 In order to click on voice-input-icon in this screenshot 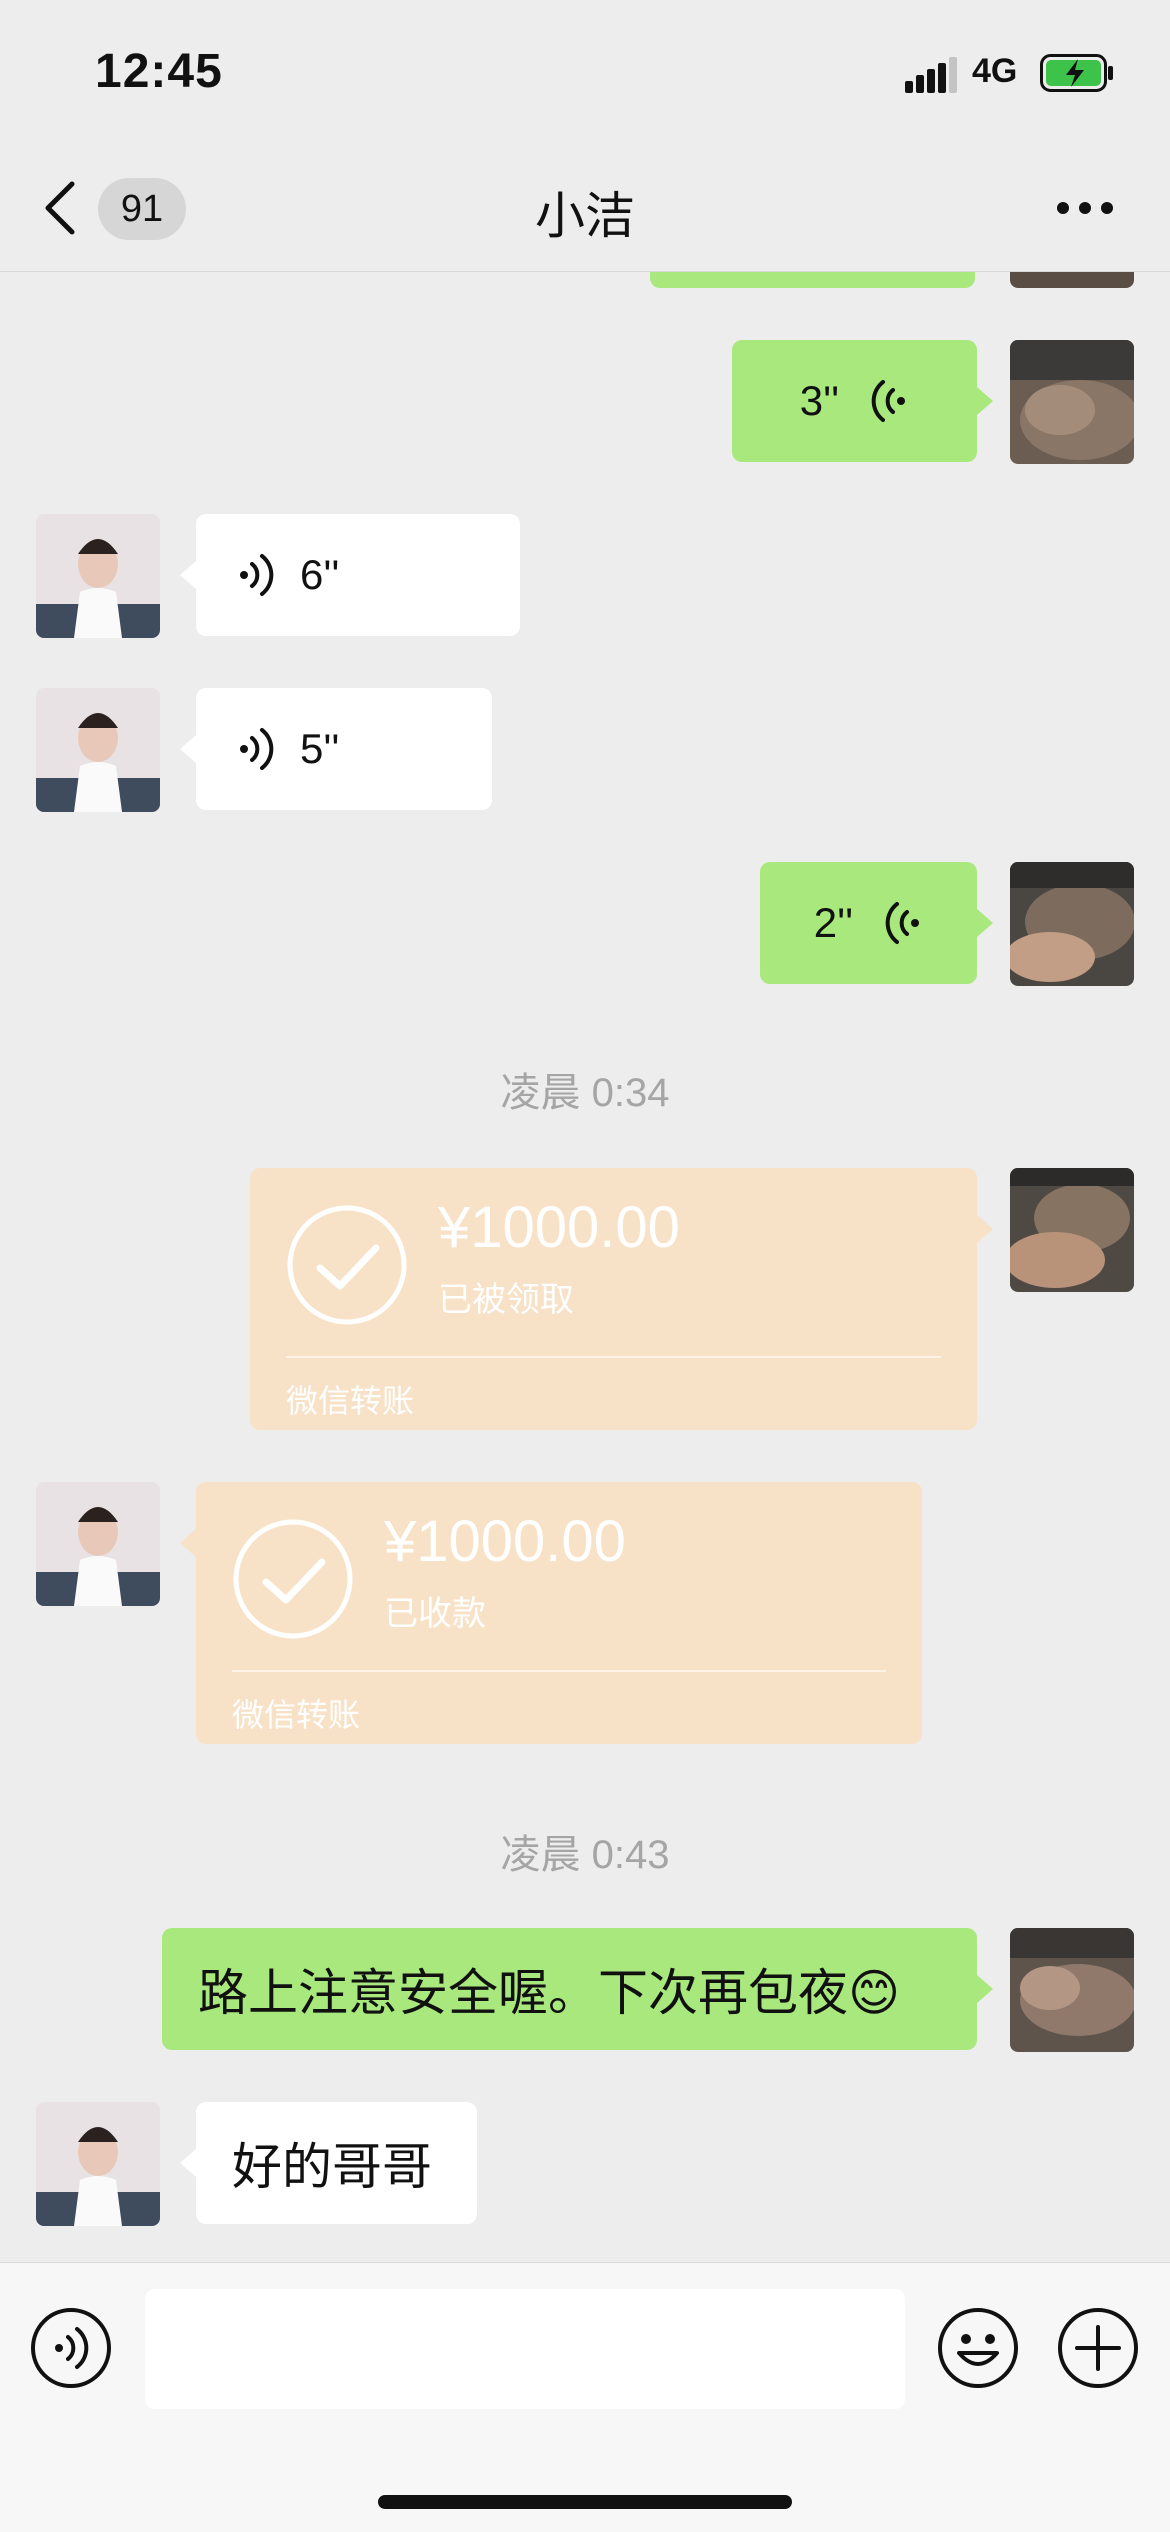, I will do `click(71, 2348)`.